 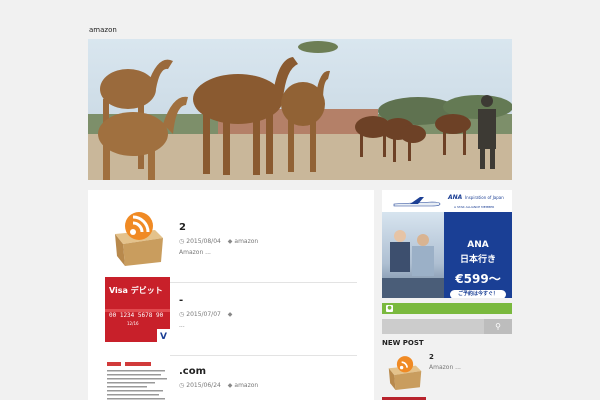 What do you see at coordinates (137, 309) in the screenshot?
I see `post-thumbnail-visa-debit: Visa デビット 00 1234 5678 90 12/16 V` at bounding box center [137, 309].